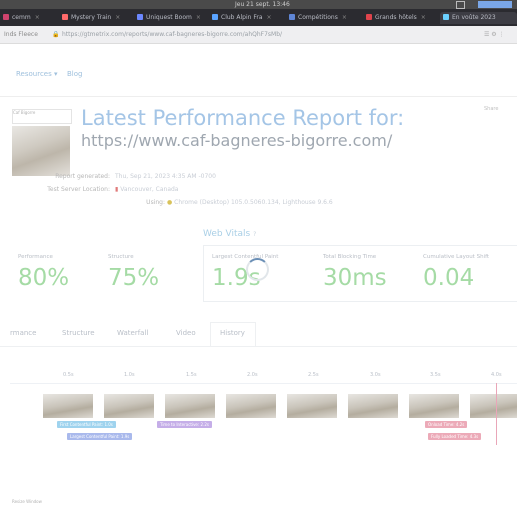 This screenshot has width=517, height=506. Describe the element at coordinates (245, 257) in the screenshot. I see `metric-label-lcp: Largest Contentful Paint` at that location.